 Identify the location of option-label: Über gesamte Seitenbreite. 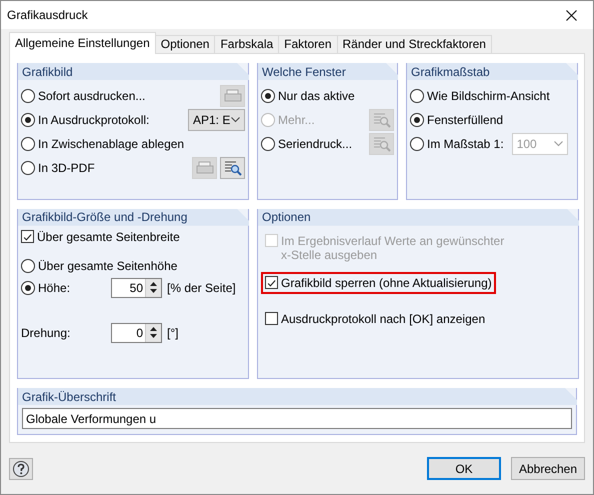
(108, 237).